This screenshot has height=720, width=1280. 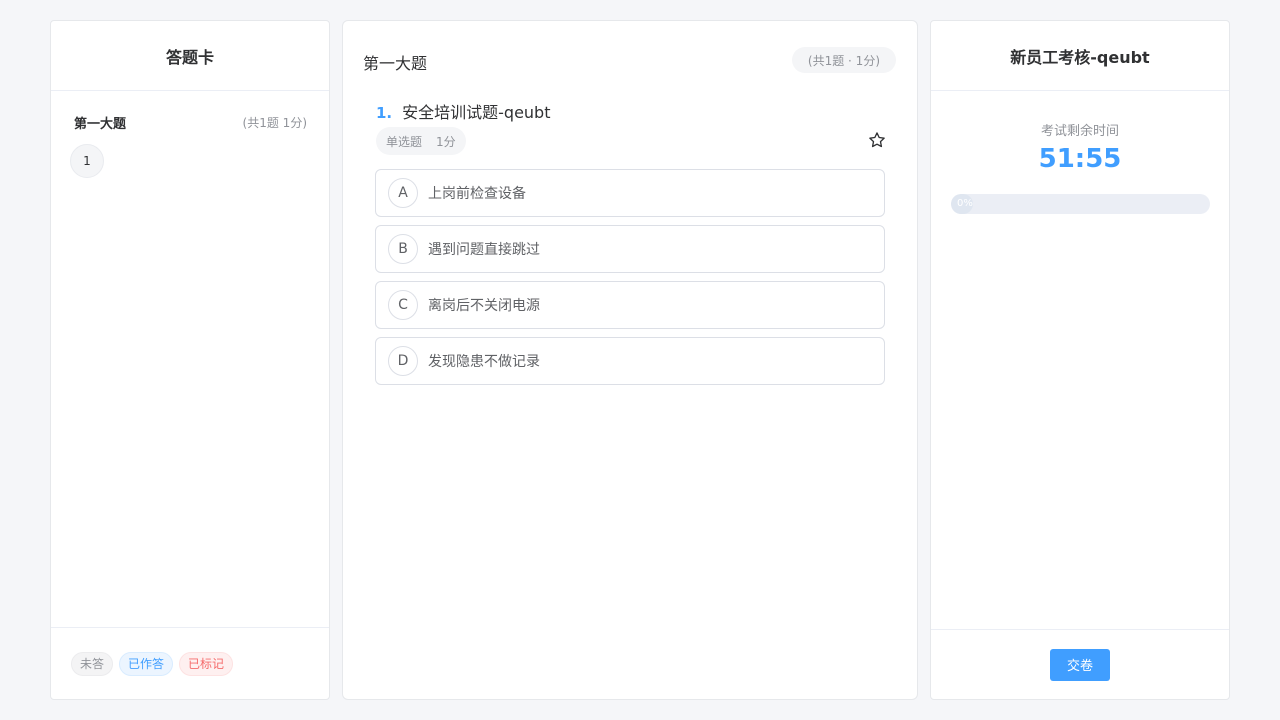 I want to click on progress-fill: 0%, so click(x=962, y=204).